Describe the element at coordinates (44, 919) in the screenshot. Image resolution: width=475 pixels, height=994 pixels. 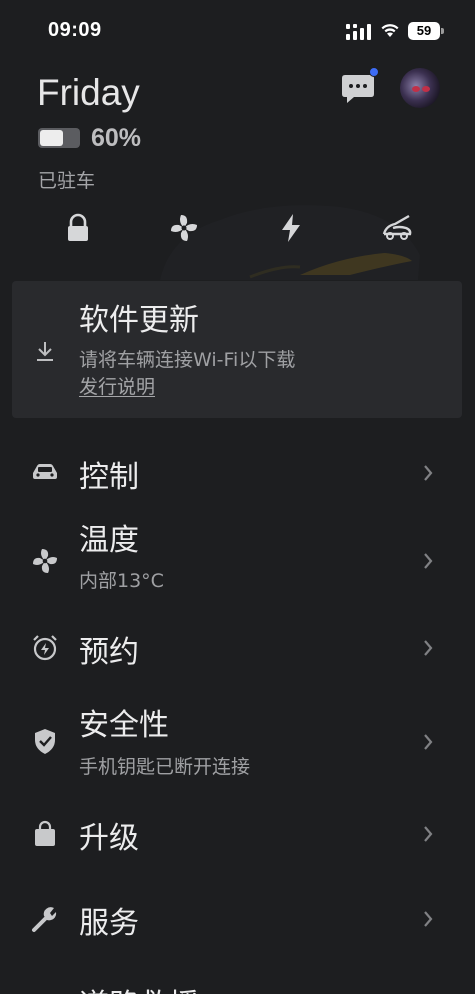
I see `wrench-icon` at that location.